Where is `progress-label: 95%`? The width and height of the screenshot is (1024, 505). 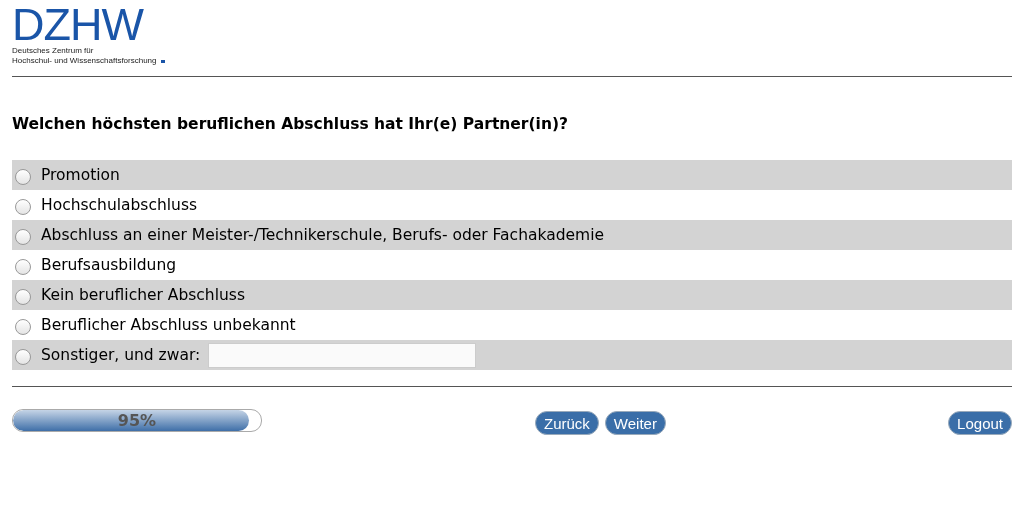
progress-label: 95% is located at coordinates (137, 420).